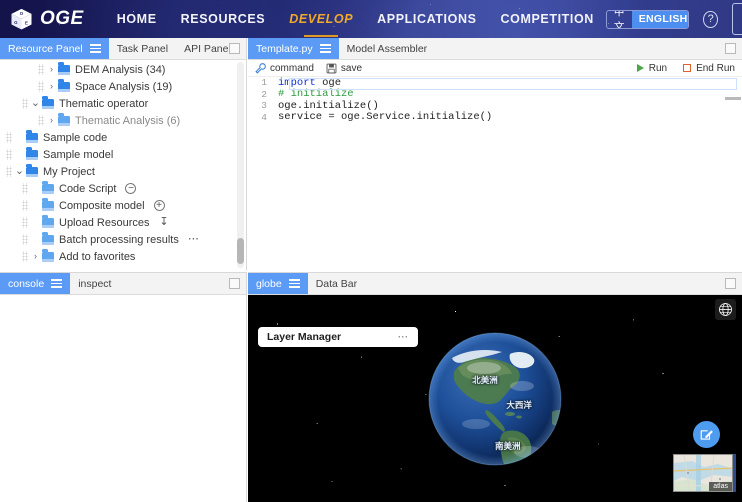 Image resolution: width=742 pixels, height=502 pixels. I want to click on upload-icon: ↧, so click(164, 222).